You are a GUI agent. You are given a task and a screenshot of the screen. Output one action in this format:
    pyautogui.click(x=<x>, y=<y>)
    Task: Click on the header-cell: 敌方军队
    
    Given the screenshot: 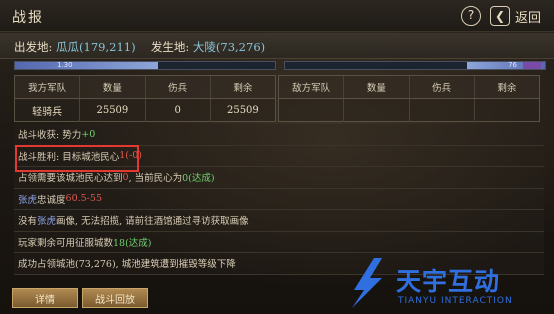 What is the action you would take?
    pyautogui.click(x=312, y=87)
    